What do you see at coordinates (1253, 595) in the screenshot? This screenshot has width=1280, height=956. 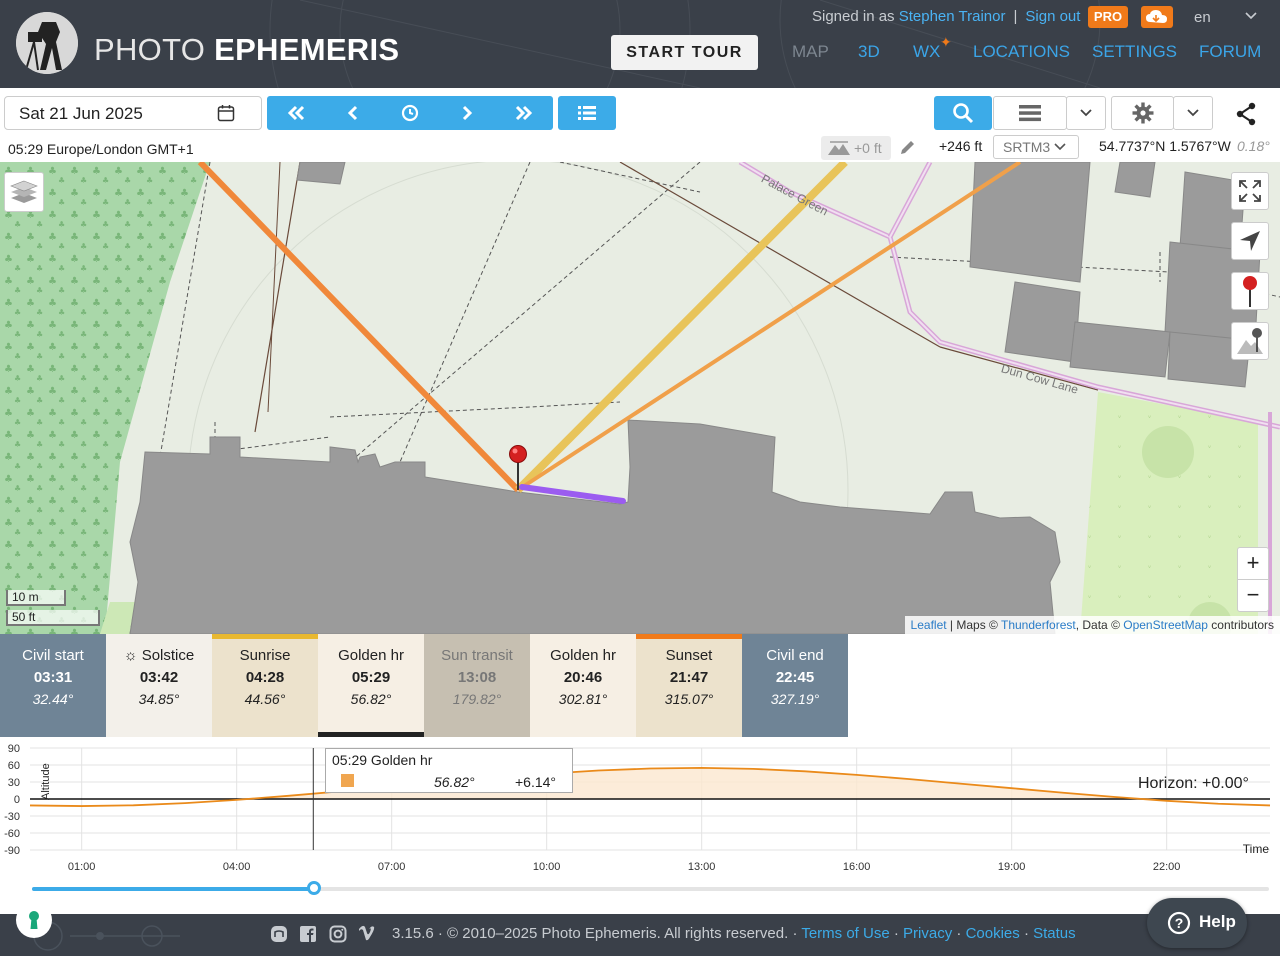 I see `zoom-out-button: −` at bounding box center [1253, 595].